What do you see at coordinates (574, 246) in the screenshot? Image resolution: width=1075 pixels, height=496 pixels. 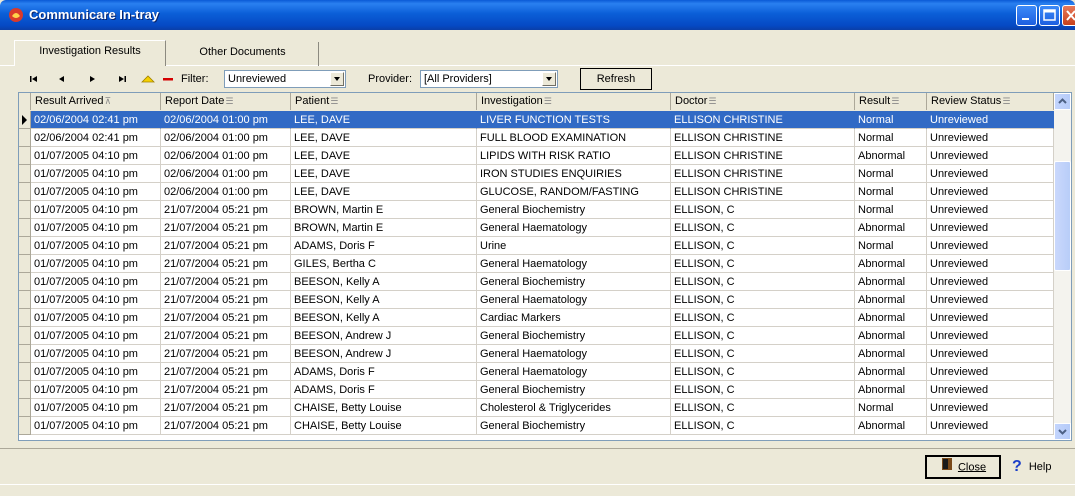 I see `cell-investigation: Urine` at bounding box center [574, 246].